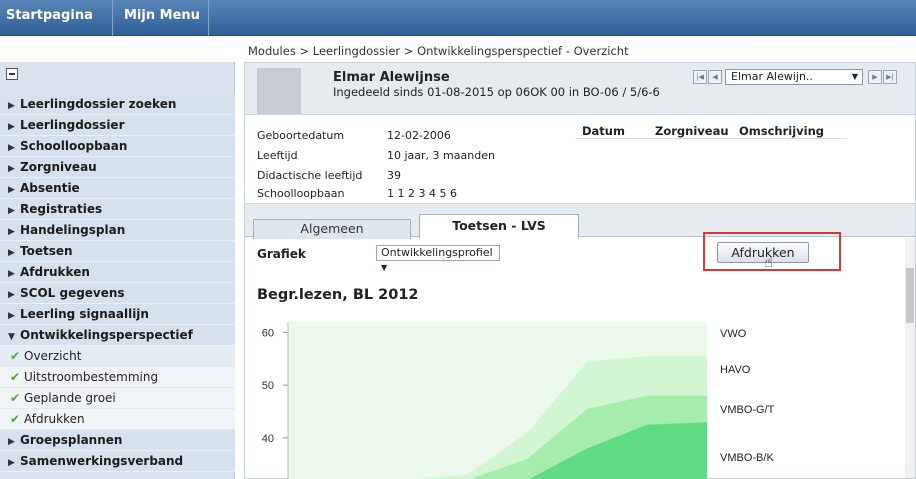  What do you see at coordinates (117, 167) in the screenshot?
I see `sidebar-item-zorgniveau: ▶ Zorgniveau` at bounding box center [117, 167].